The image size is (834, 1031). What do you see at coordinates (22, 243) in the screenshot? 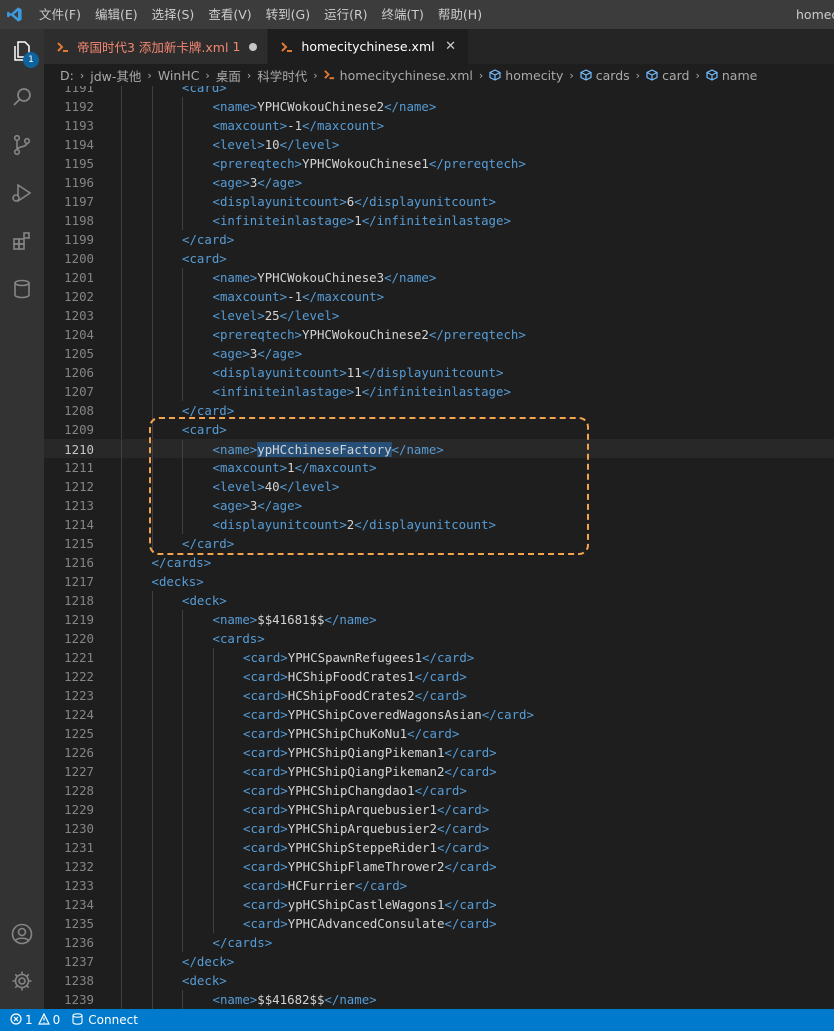
I see `extensions-button` at bounding box center [22, 243].